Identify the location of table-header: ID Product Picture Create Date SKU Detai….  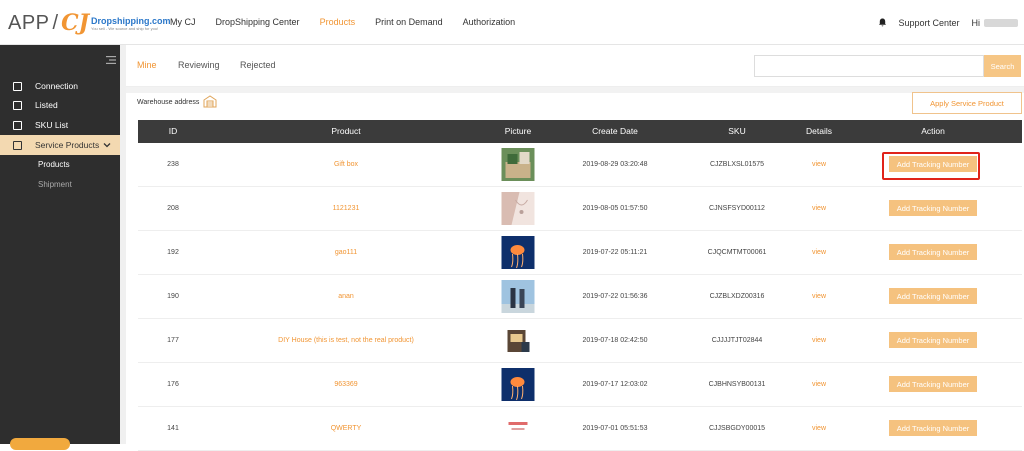
(580, 131).